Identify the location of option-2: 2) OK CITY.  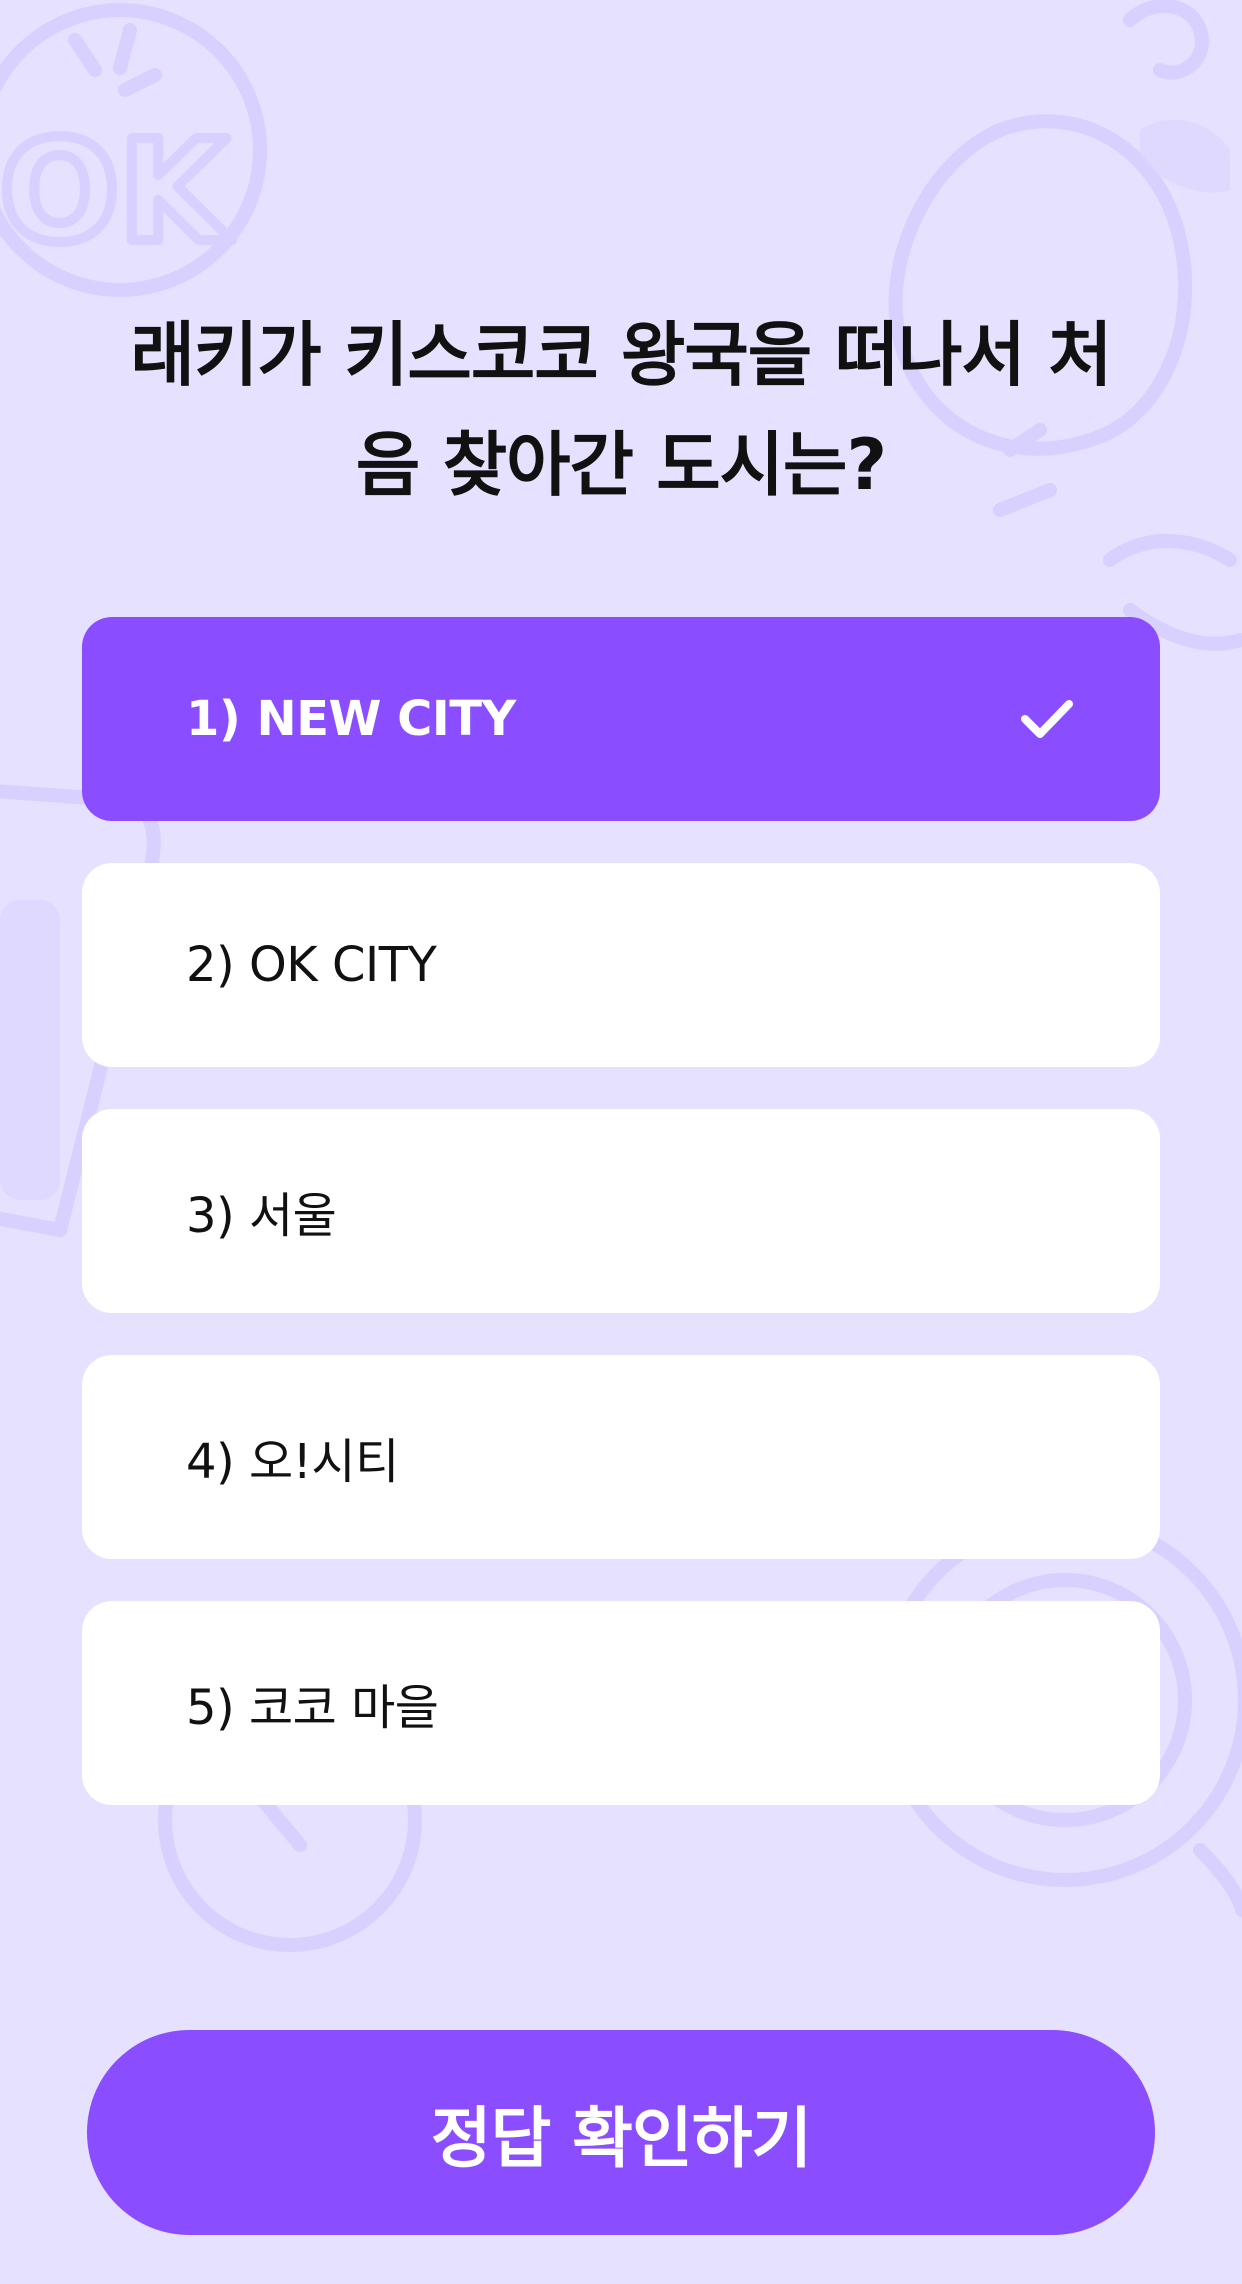
(621, 965).